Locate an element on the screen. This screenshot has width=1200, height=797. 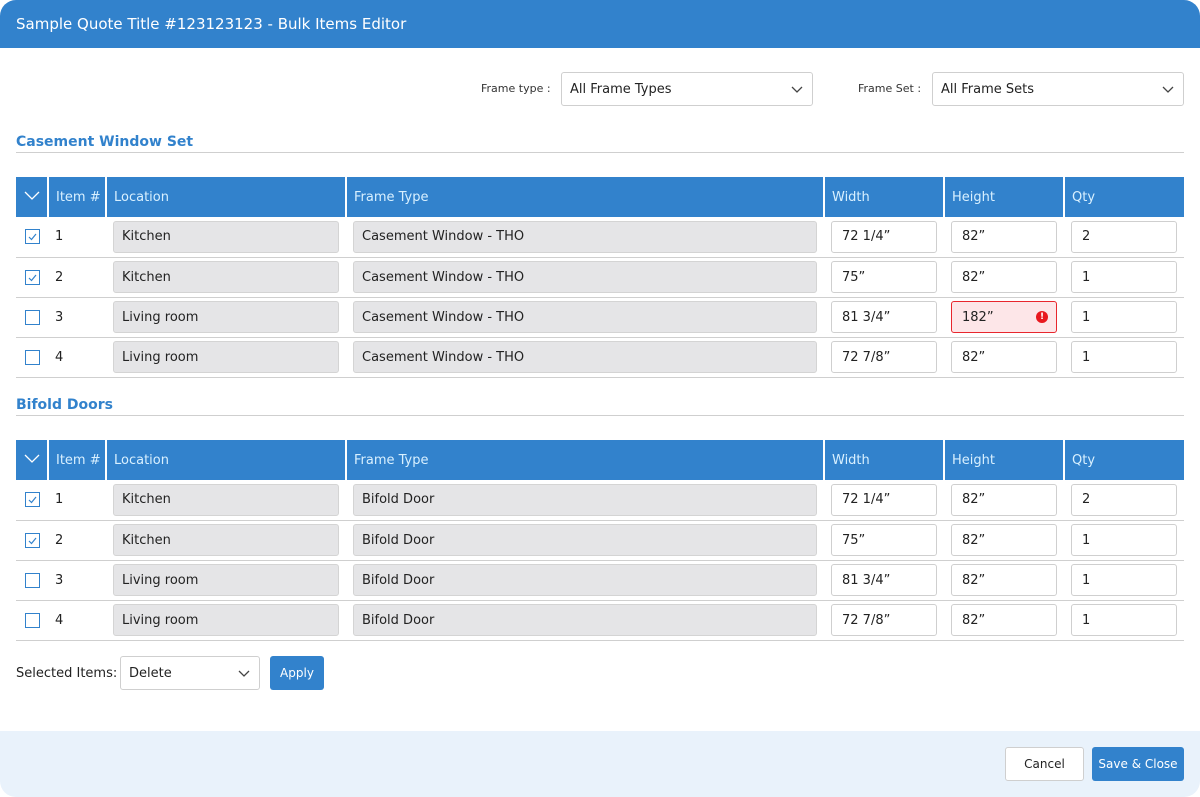
width-cell: 72 1/4” is located at coordinates (884, 500).